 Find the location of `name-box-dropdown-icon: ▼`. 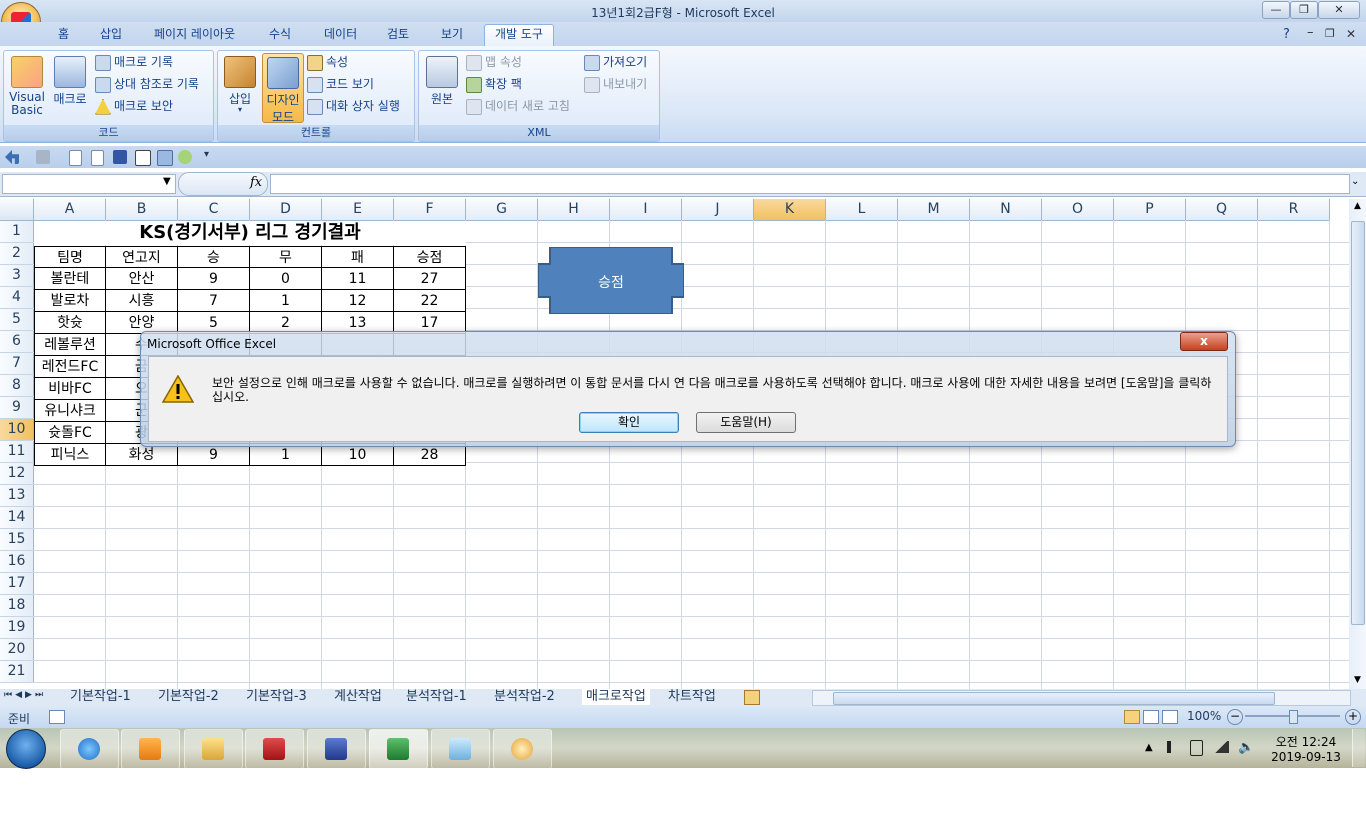

name-box-dropdown-icon: ▼ is located at coordinates (167, 181).